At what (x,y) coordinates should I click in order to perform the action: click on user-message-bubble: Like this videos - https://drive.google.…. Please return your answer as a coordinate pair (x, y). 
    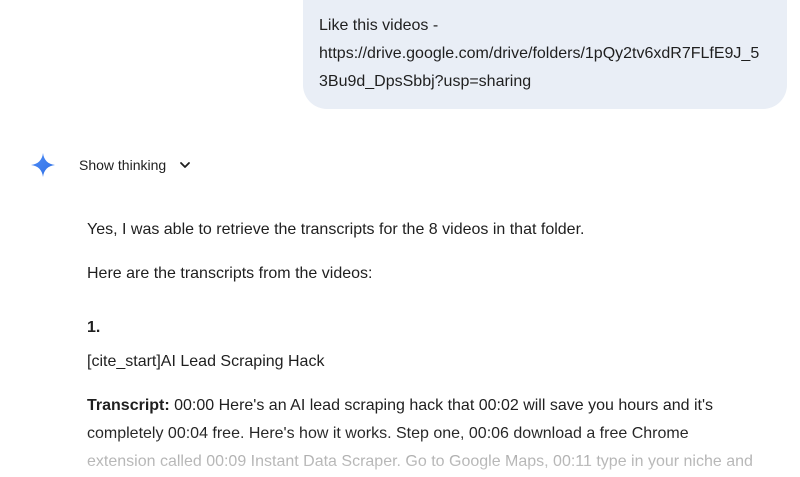
    Looking at the image, I should click on (545, 54).